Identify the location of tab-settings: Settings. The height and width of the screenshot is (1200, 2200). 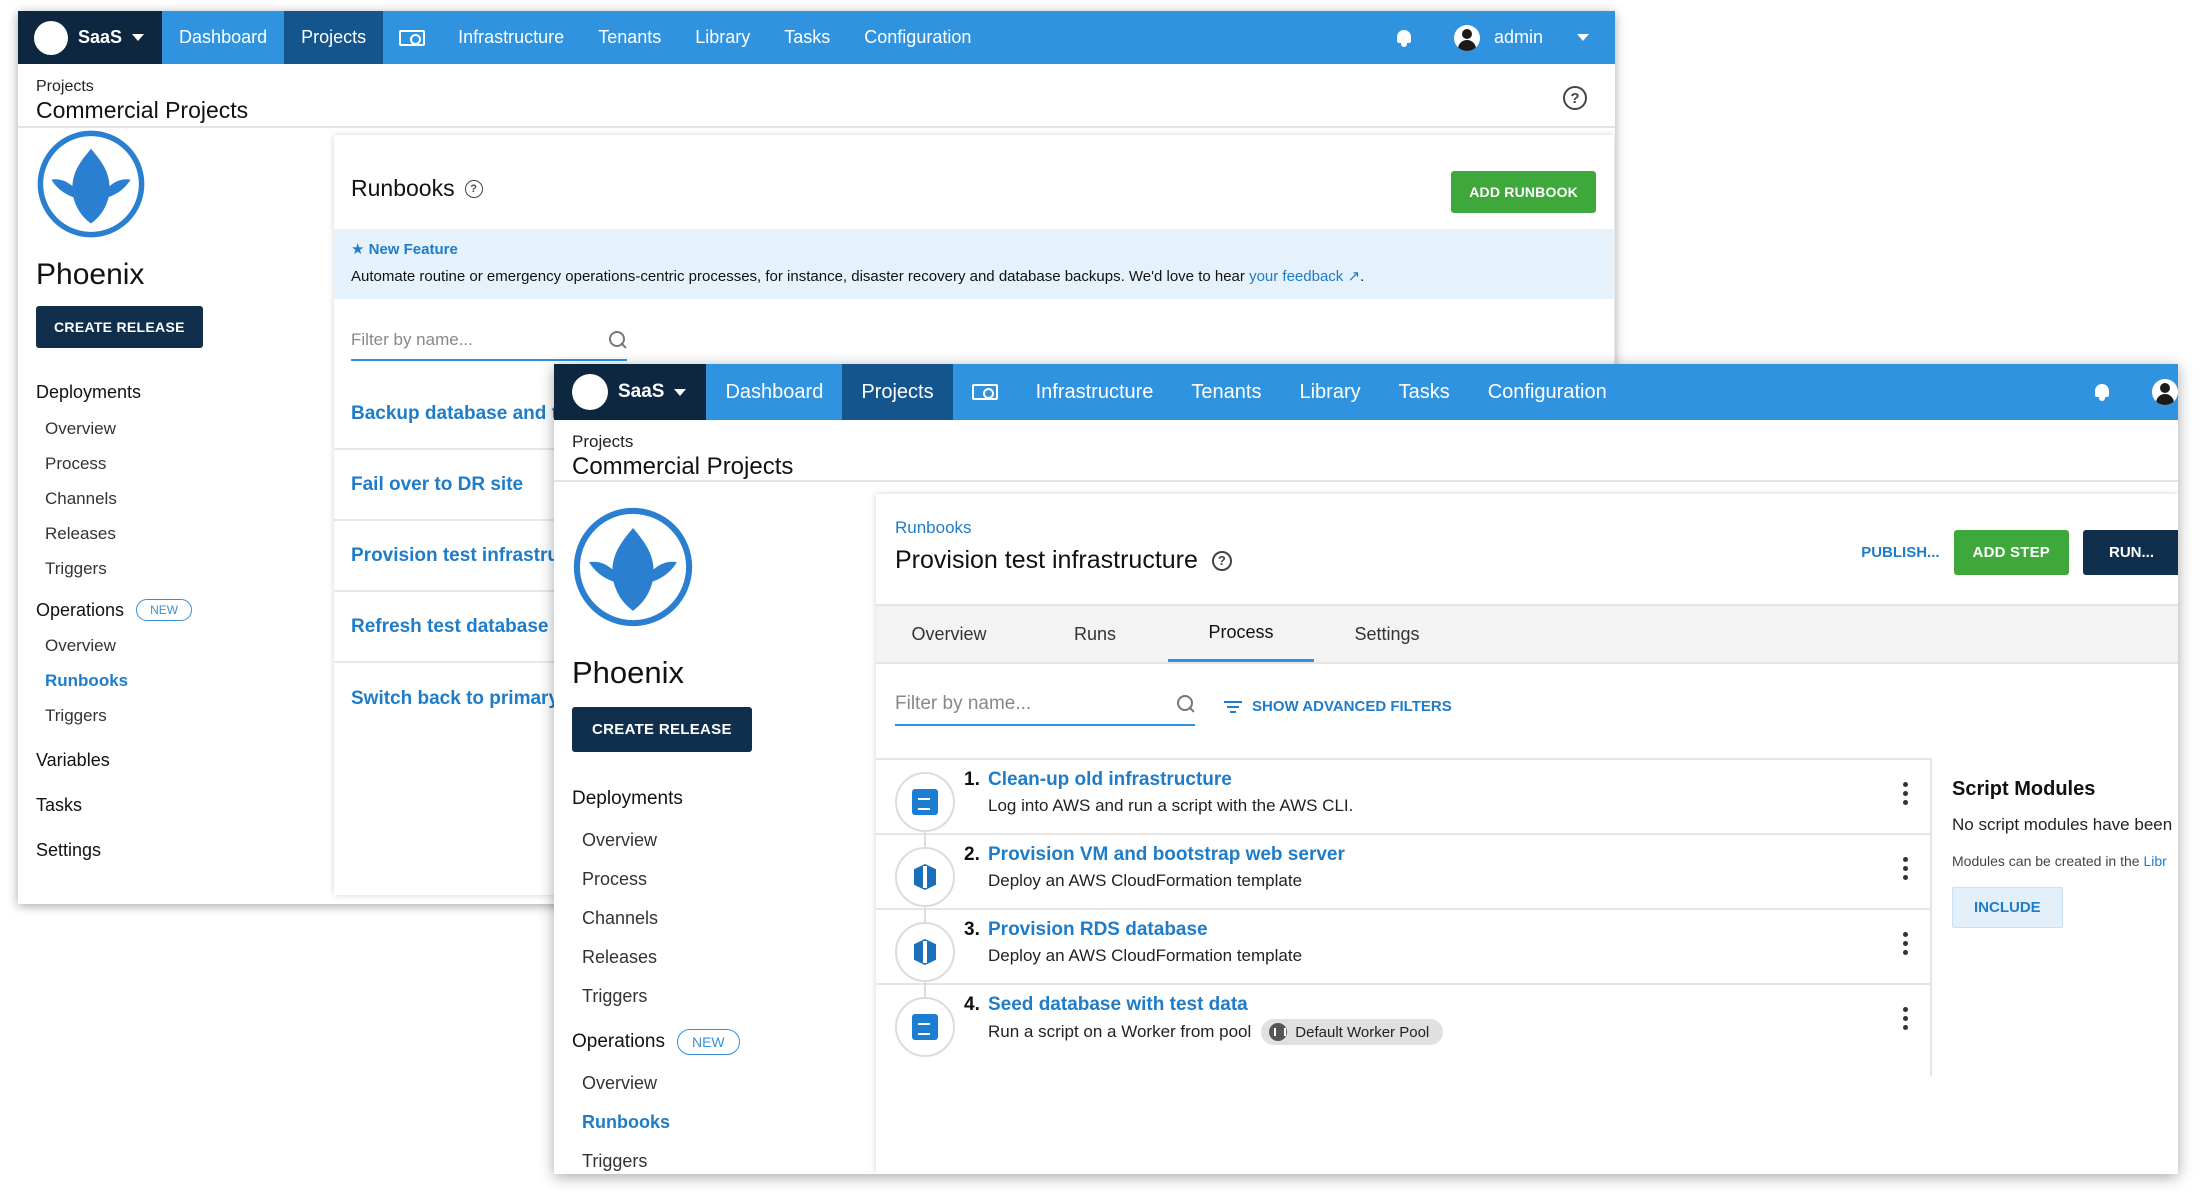
(1387, 634).